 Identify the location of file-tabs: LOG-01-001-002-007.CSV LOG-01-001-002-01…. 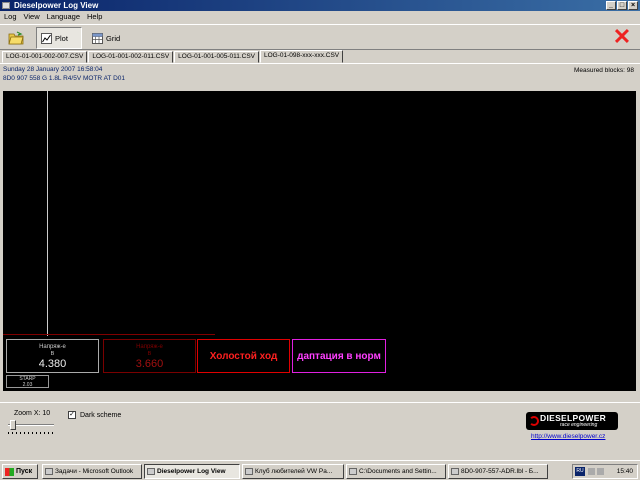
(173, 56).